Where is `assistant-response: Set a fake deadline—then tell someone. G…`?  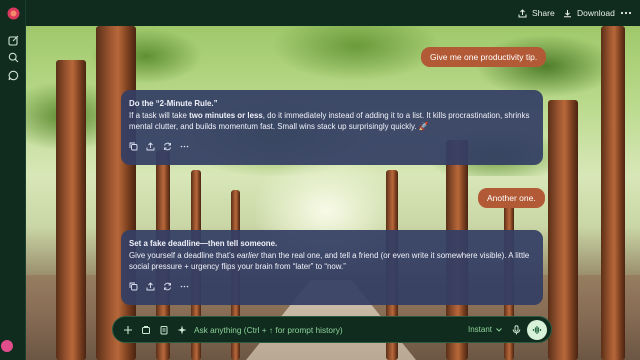
assistant-response: Set a fake deadline—then tell someone. G… is located at coordinates (332, 267).